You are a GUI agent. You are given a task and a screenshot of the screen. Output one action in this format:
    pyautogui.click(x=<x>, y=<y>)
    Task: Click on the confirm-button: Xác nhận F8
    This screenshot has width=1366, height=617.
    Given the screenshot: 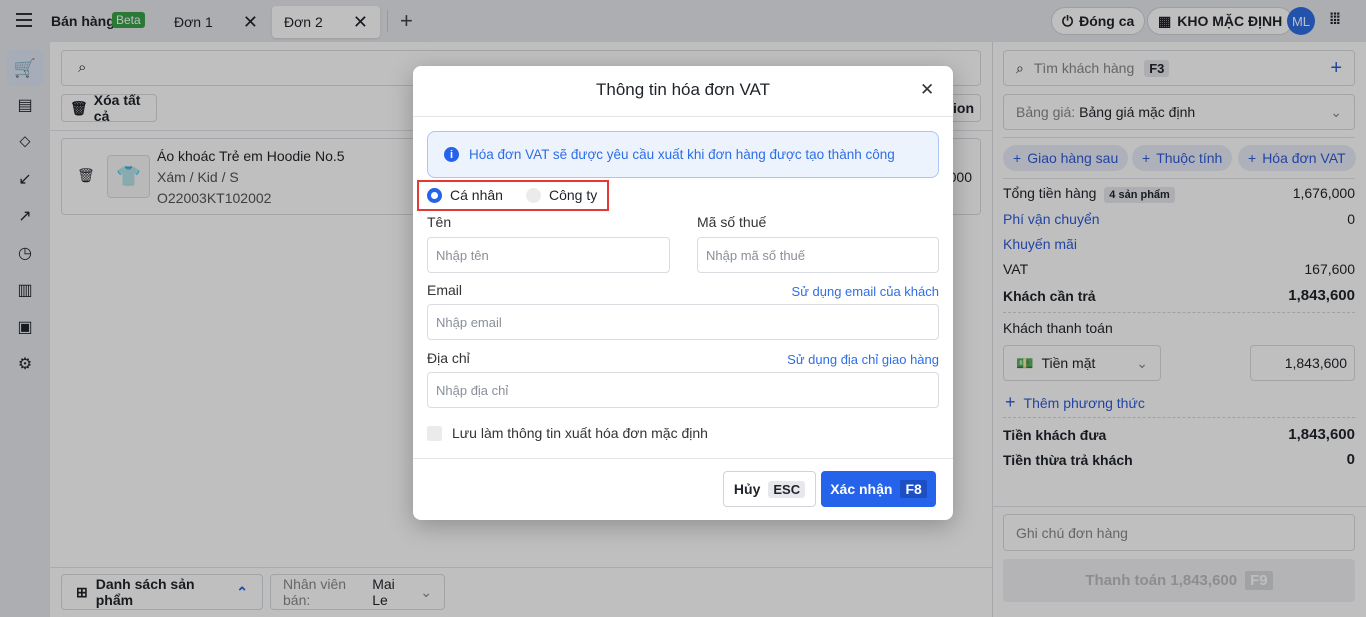 What is the action you would take?
    pyautogui.click(x=878, y=489)
    